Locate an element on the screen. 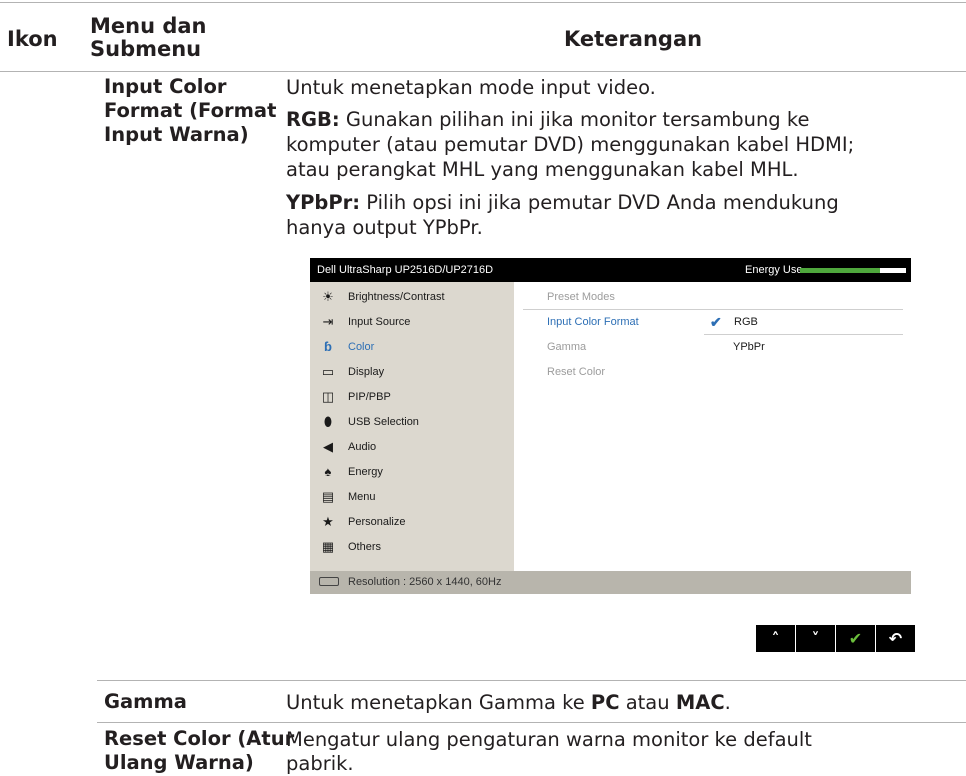 This screenshot has width=966, height=776. ypbpr-label: YPbPr: is located at coordinates (323, 202).